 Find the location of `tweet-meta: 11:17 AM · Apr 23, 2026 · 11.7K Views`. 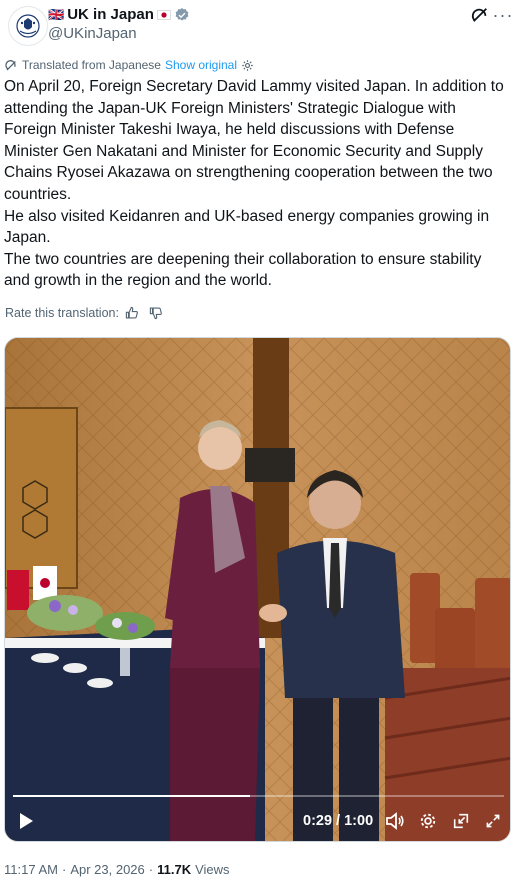

tweet-meta: 11:17 AM · Apr 23, 2026 · 11.7K Views is located at coordinates (117, 869).